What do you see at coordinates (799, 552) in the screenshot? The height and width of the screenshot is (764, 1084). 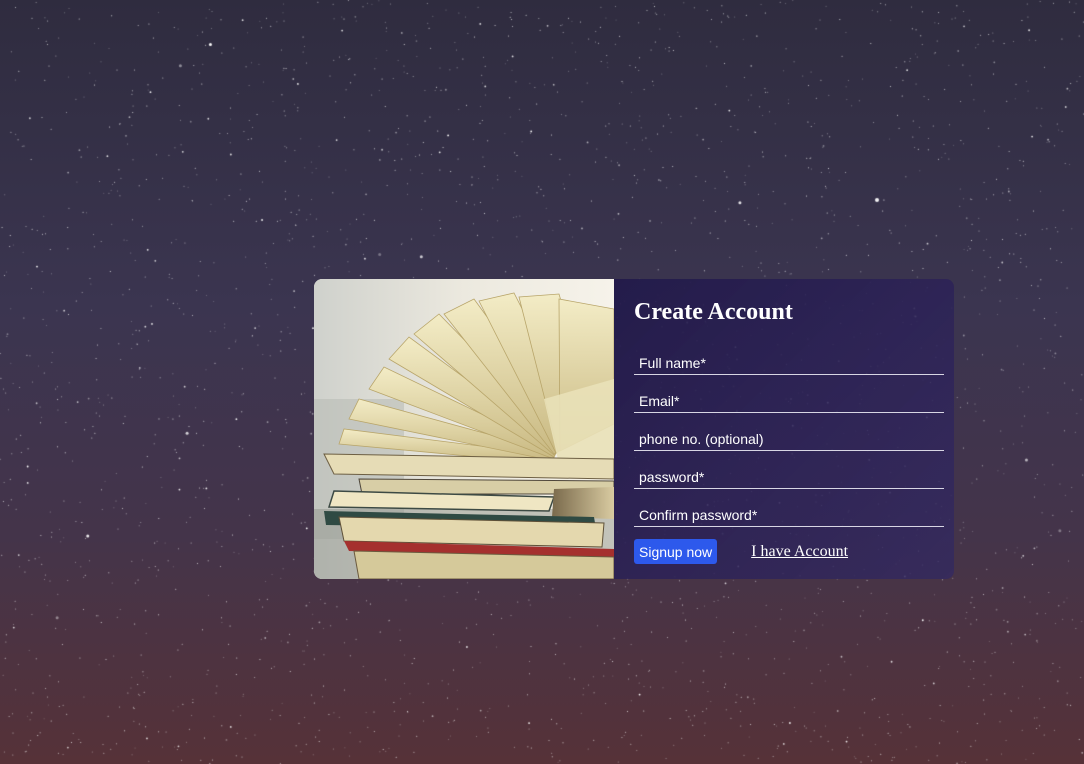 I see `have-account-link: I have Account` at bounding box center [799, 552].